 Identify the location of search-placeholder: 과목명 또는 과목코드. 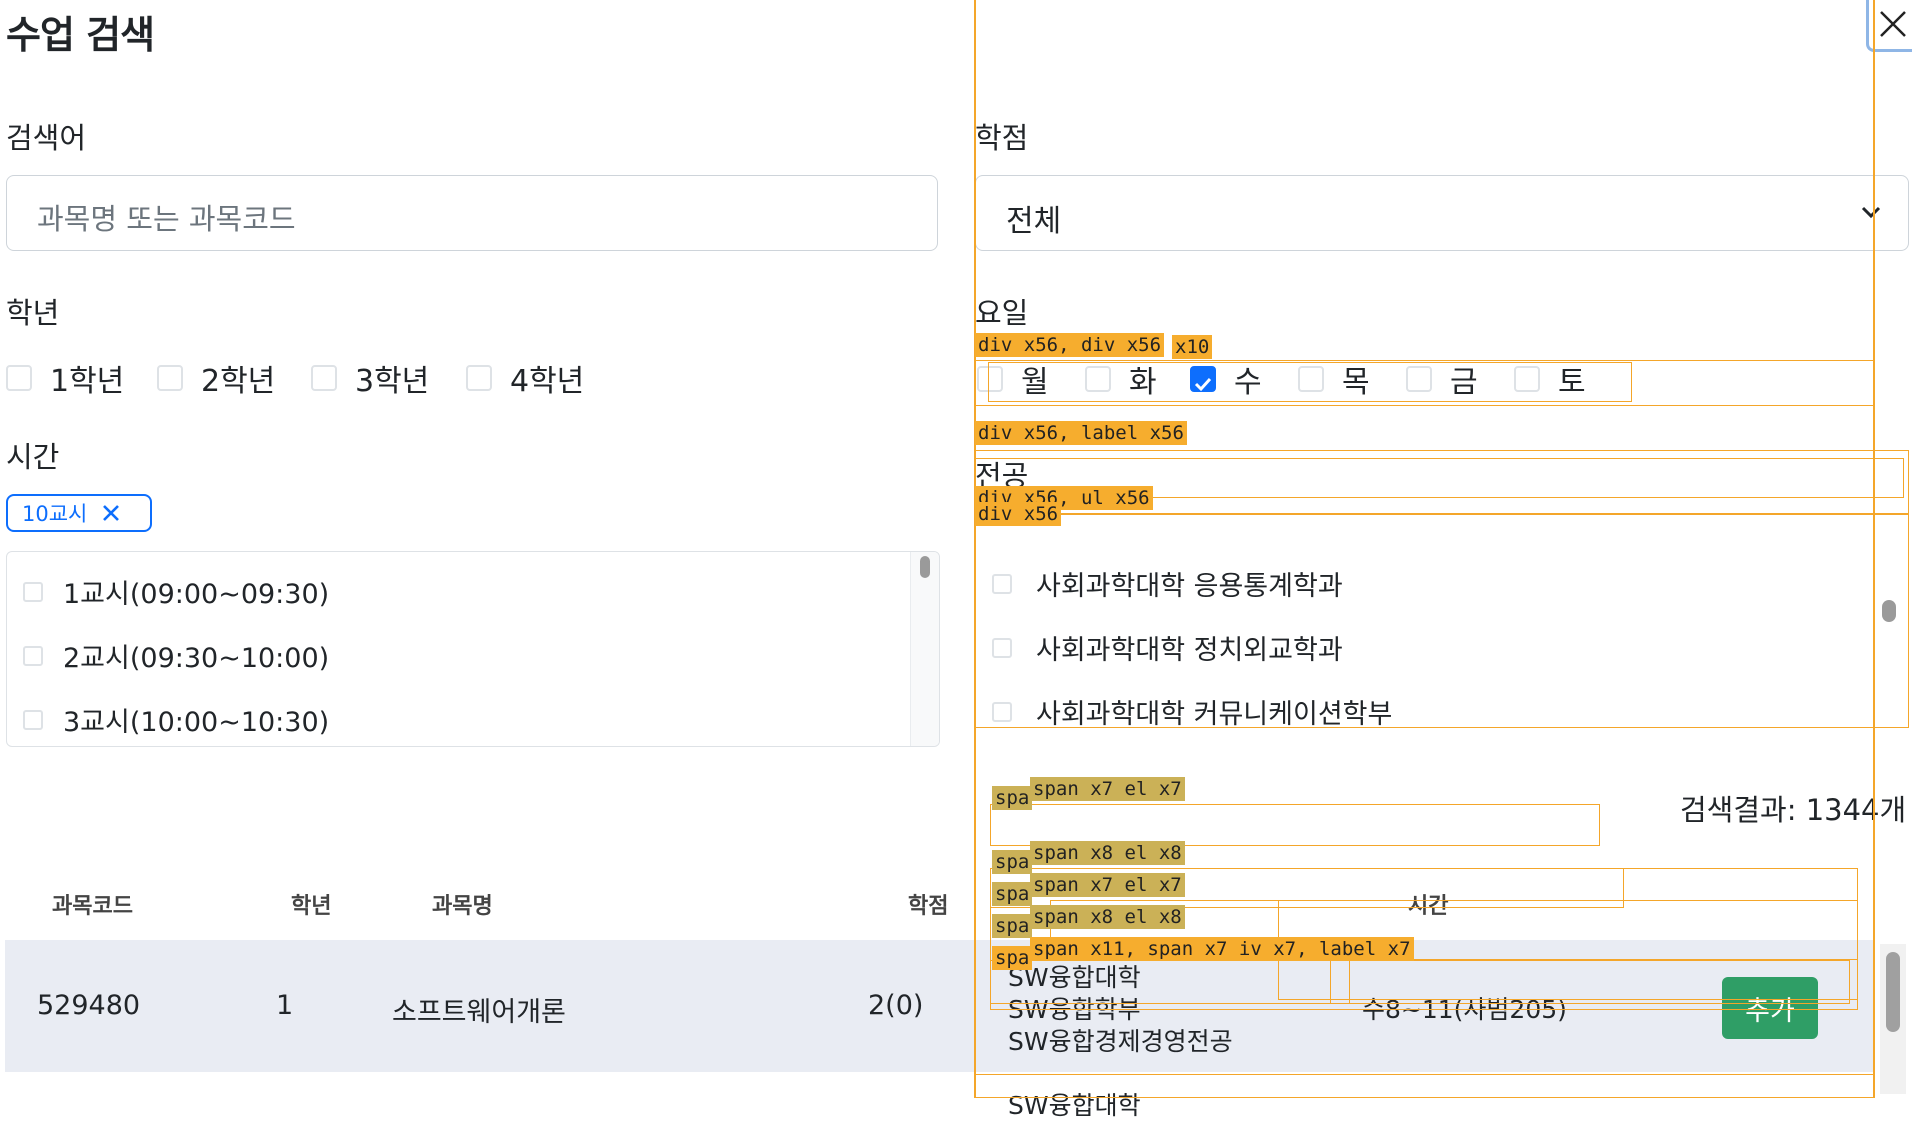
(166, 219).